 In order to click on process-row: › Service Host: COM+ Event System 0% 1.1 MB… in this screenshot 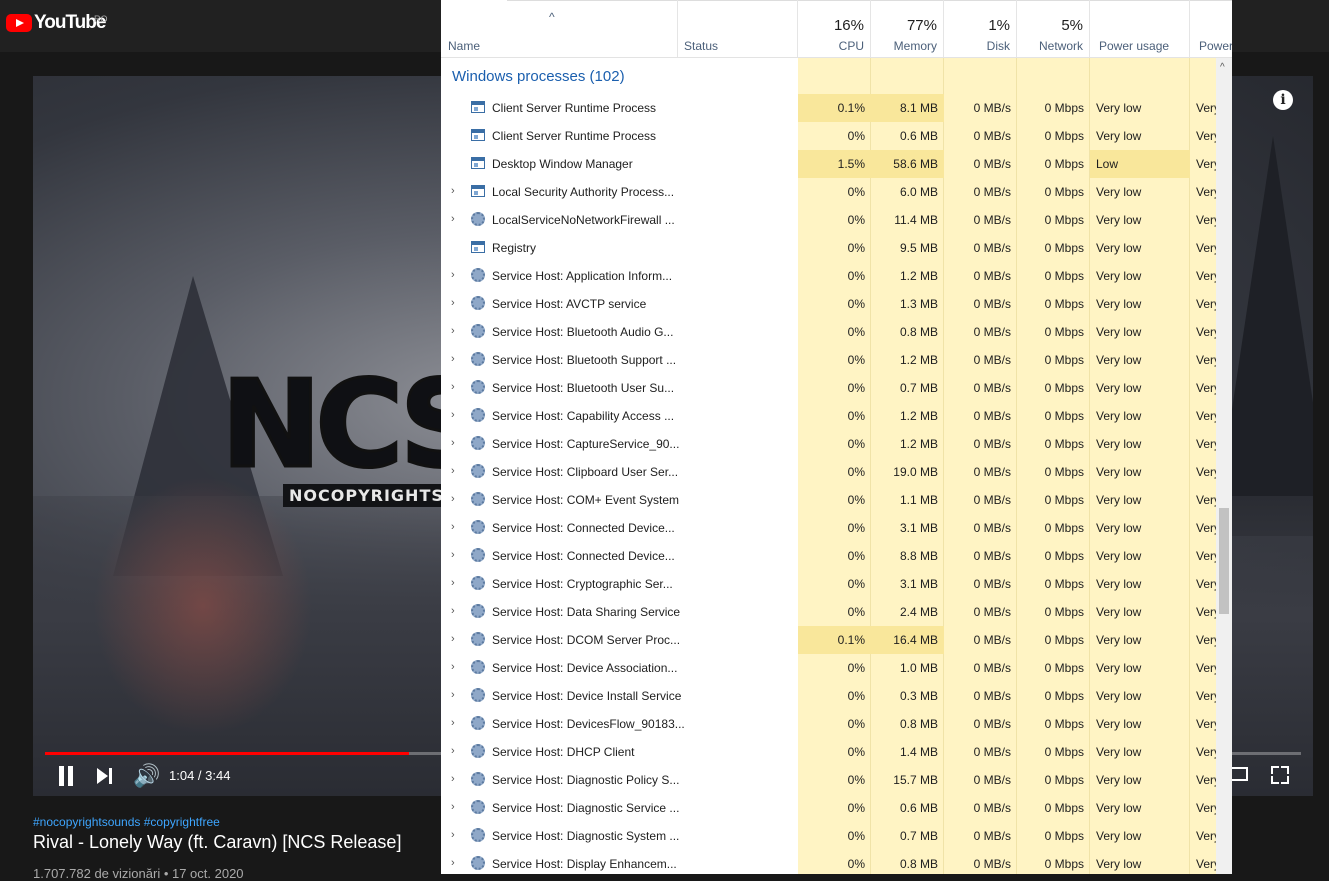, I will do `click(828, 500)`.